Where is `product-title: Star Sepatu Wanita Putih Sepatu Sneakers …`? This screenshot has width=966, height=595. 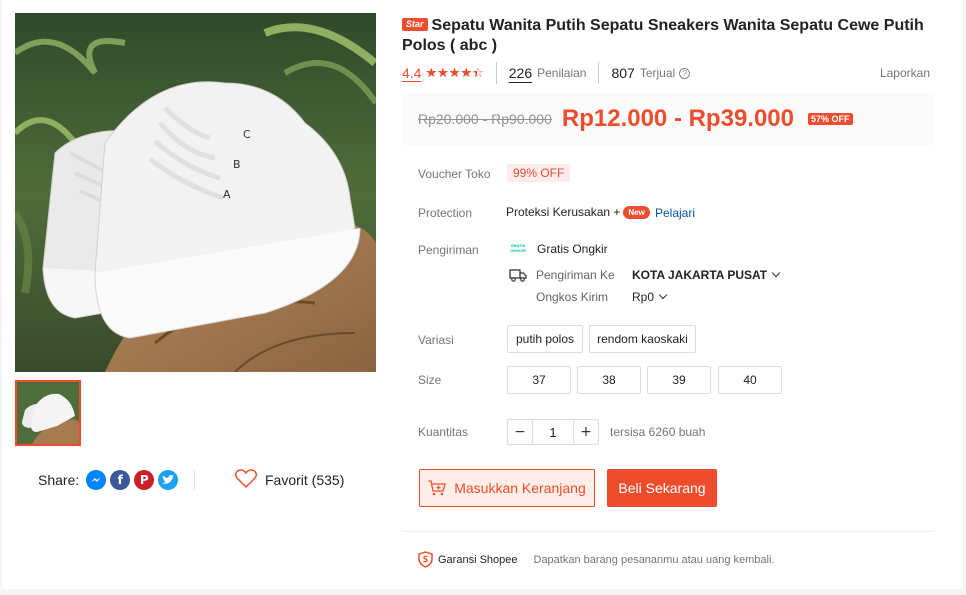 product-title: Star Sepatu Wanita Putih Sepatu Sneakers … is located at coordinates (667, 36).